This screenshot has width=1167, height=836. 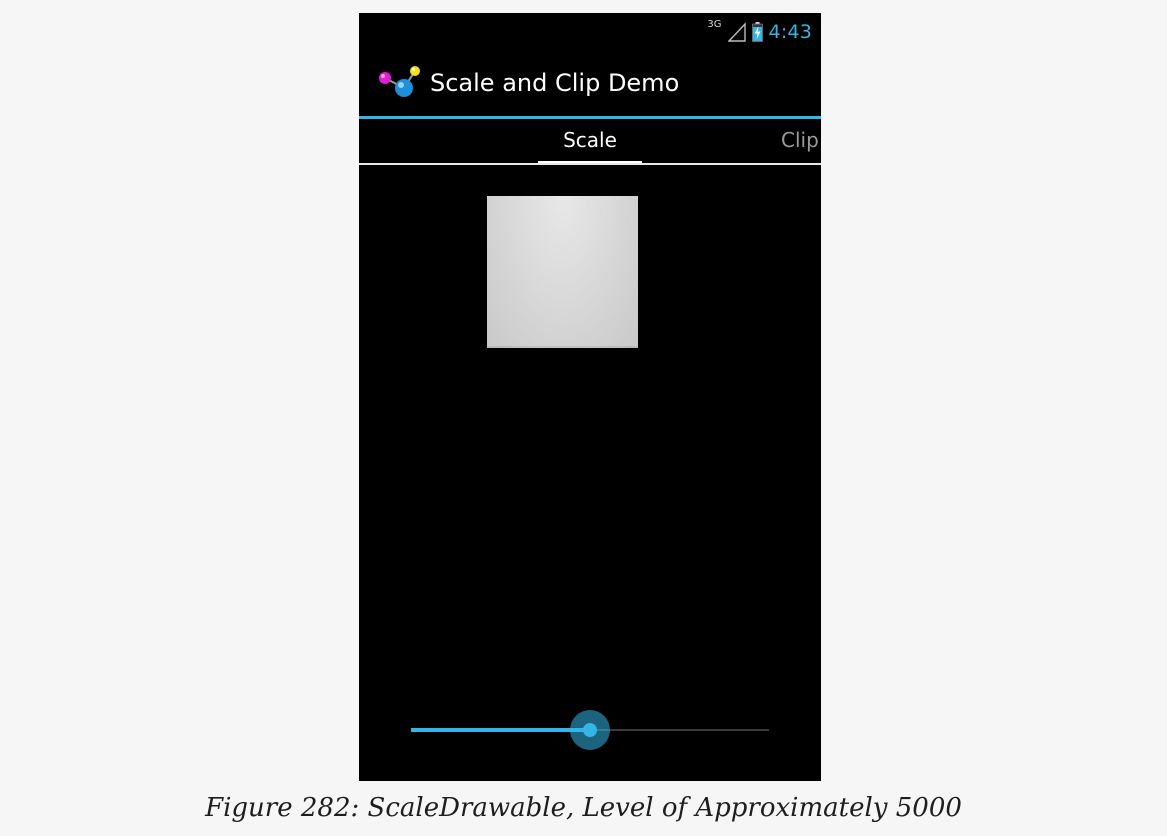 I want to click on molecule-app-icon, so click(x=400, y=83).